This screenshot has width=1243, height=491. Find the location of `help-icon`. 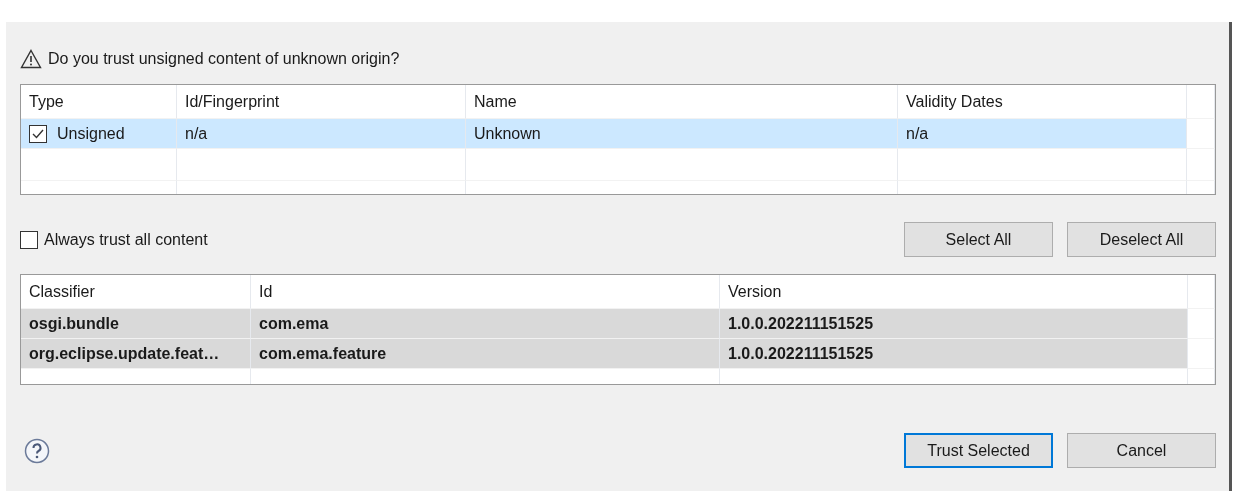

help-icon is located at coordinates (37, 450).